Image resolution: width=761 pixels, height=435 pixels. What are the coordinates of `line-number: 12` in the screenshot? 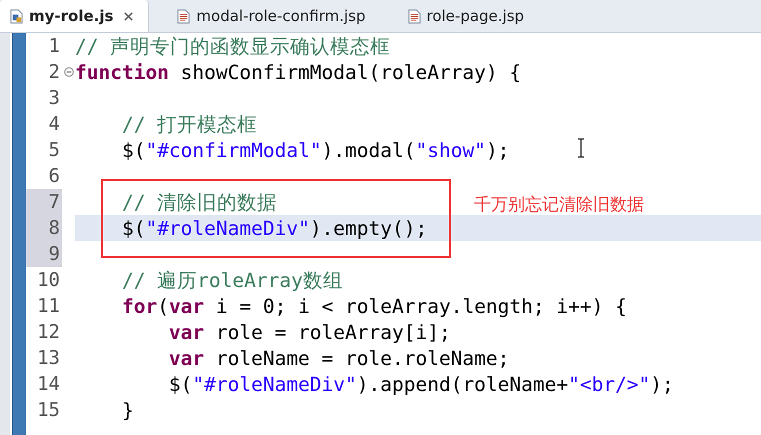 It's located at (48, 332).